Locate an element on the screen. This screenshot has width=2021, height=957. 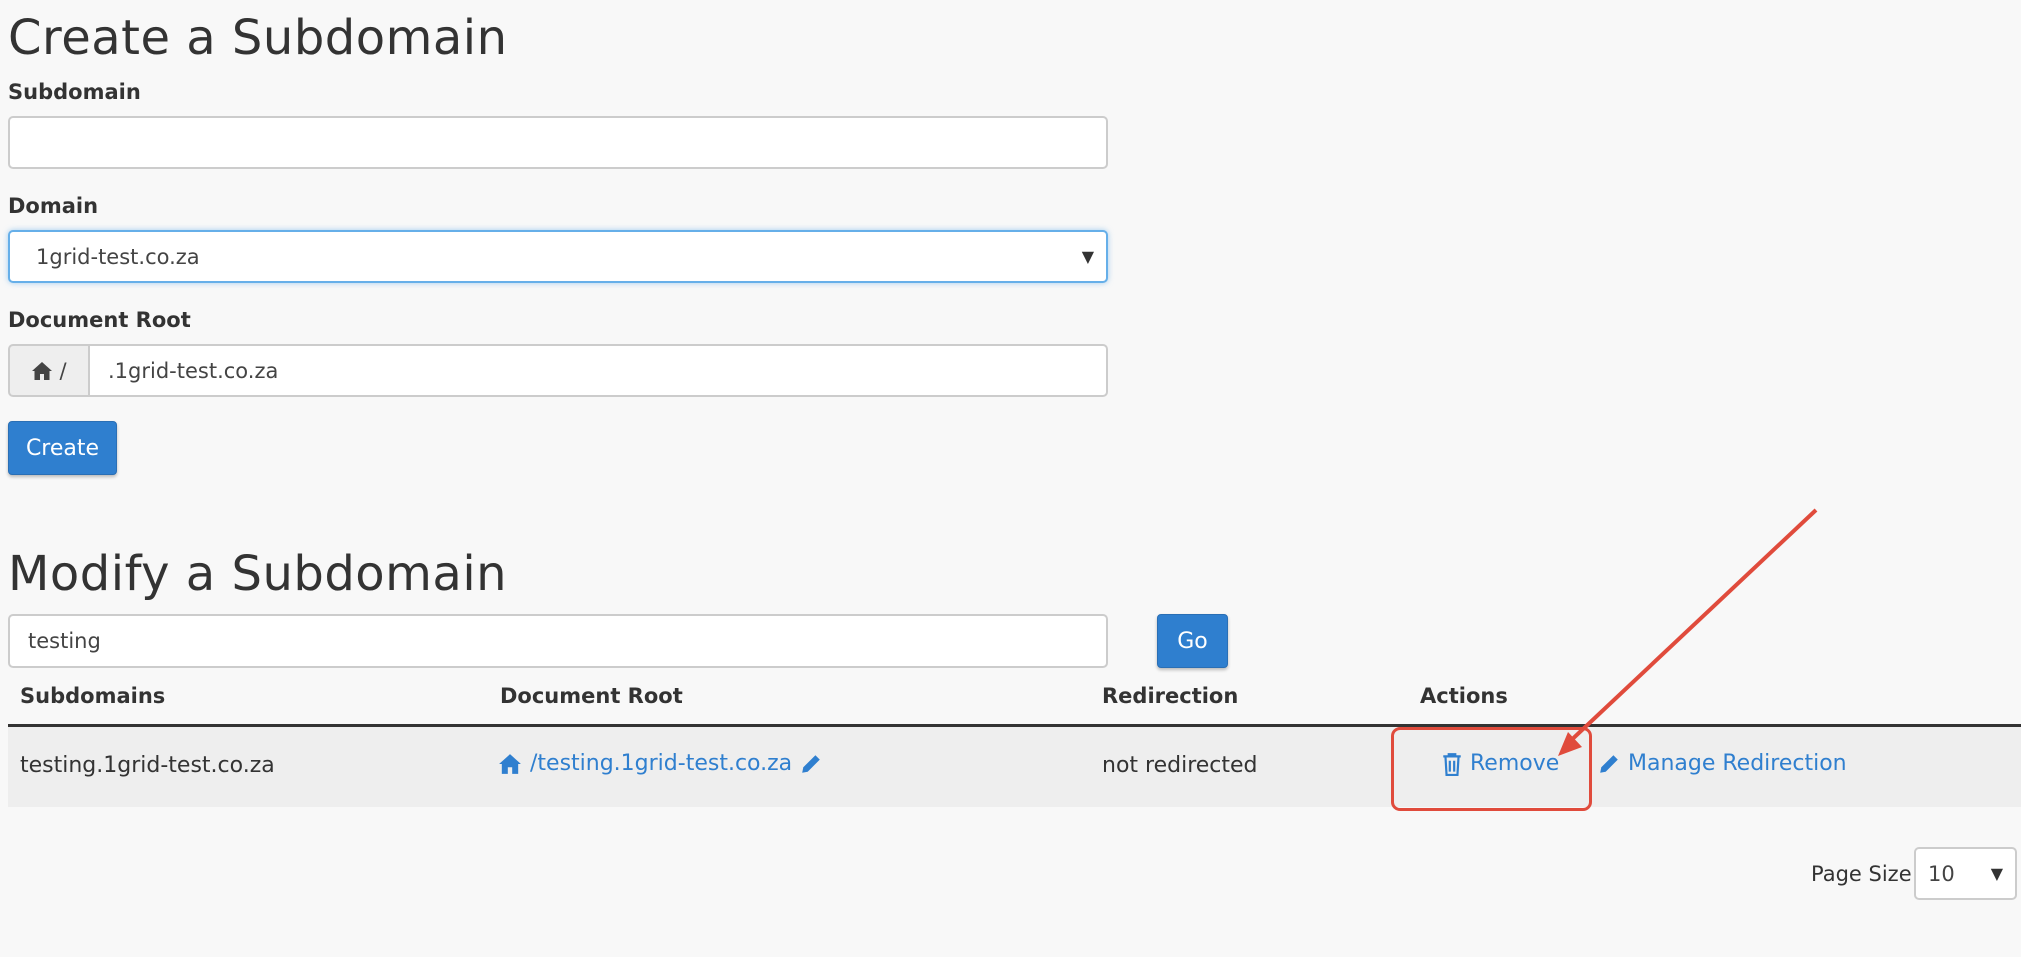
go-button: Go is located at coordinates (1192, 641).